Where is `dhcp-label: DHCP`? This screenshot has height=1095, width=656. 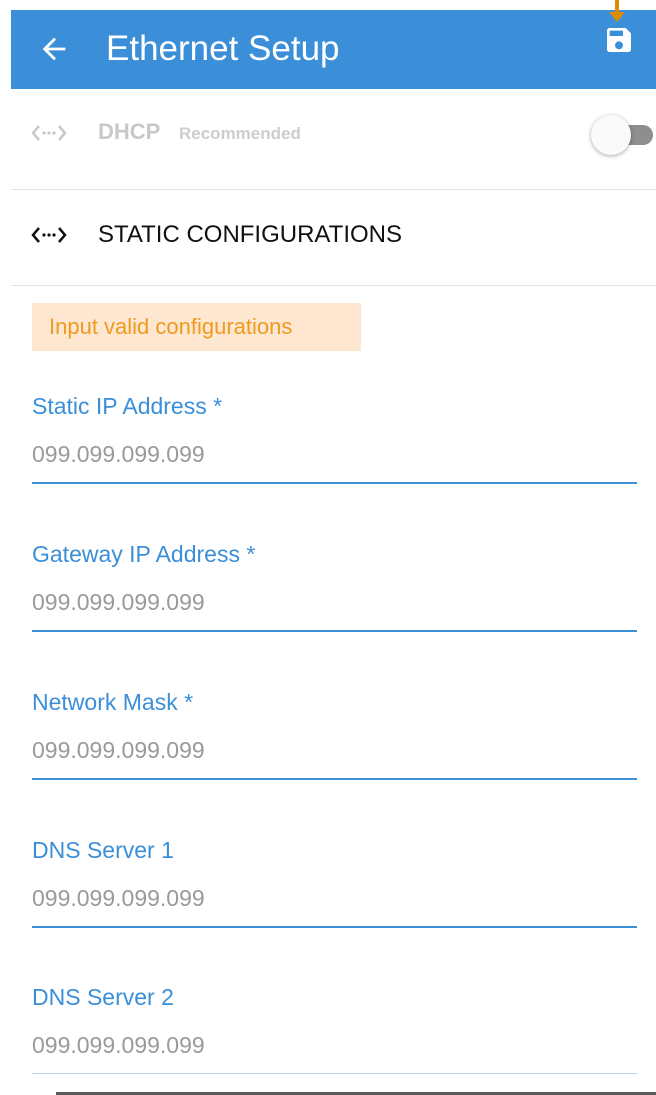
dhcp-label: DHCP is located at coordinates (129, 131).